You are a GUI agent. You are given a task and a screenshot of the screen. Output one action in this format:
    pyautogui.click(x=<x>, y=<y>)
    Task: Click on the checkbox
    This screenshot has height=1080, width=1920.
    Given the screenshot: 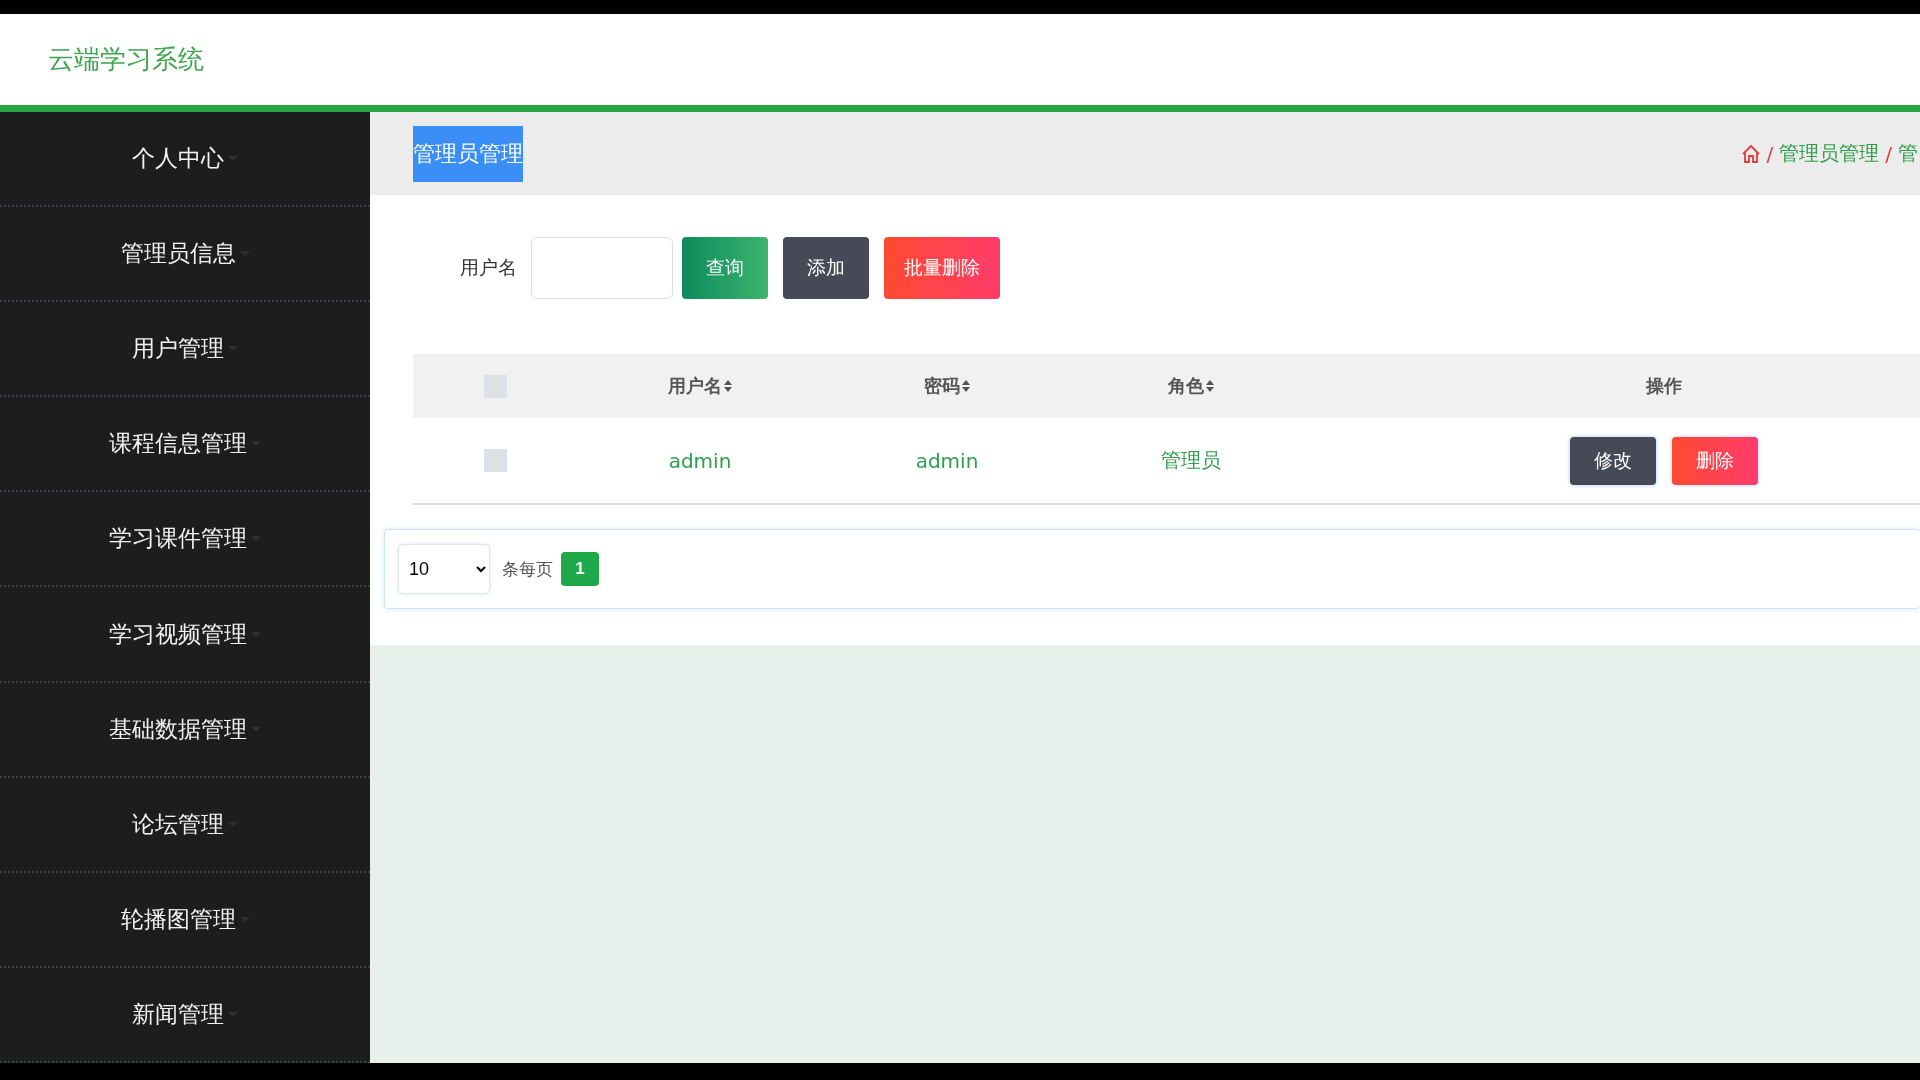 What is the action you would take?
    pyautogui.click(x=495, y=460)
    